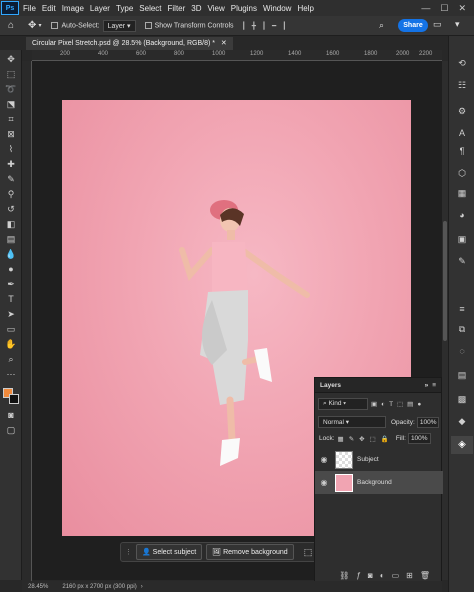 The height and width of the screenshot is (592, 474). Describe the element at coordinates (347, 575) in the screenshot. I see `link-layers-icon: ⛓` at that location.